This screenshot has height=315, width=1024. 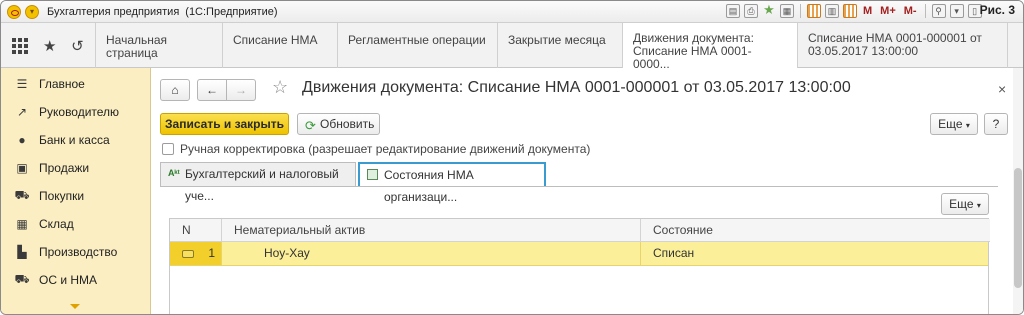 I want to click on main-menu-icon: ▾, so click(x=32, y=11).